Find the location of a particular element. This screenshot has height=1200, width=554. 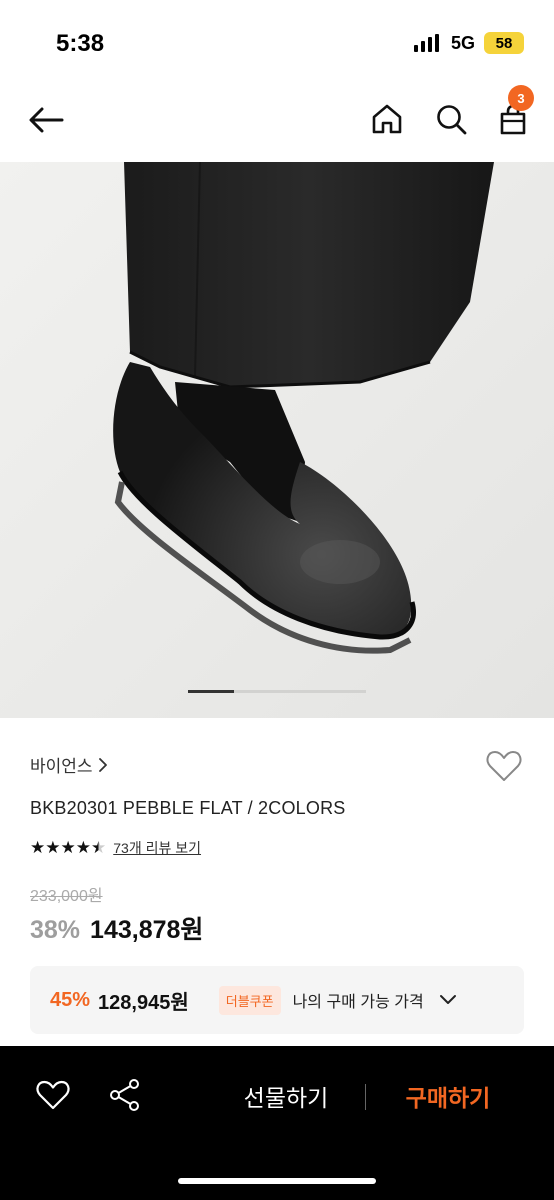

share-button is located at coordinates (125, 1095).